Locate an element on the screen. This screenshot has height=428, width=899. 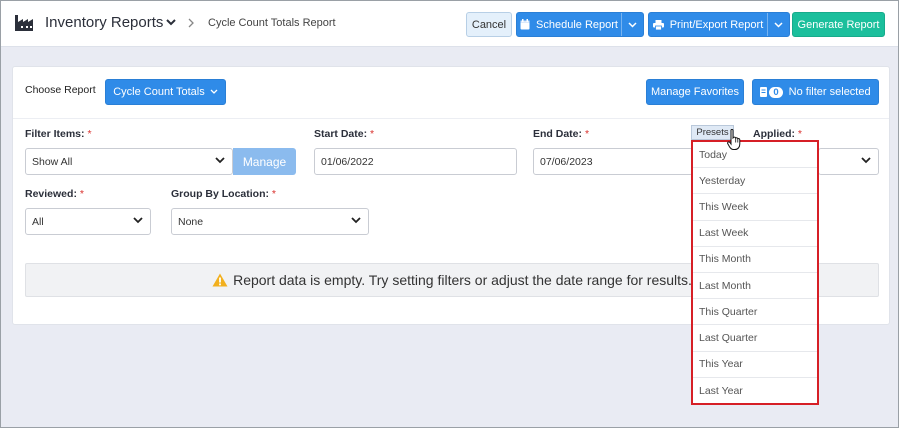
cancel-button-label: Cancel is located at coordinates (489, 24).